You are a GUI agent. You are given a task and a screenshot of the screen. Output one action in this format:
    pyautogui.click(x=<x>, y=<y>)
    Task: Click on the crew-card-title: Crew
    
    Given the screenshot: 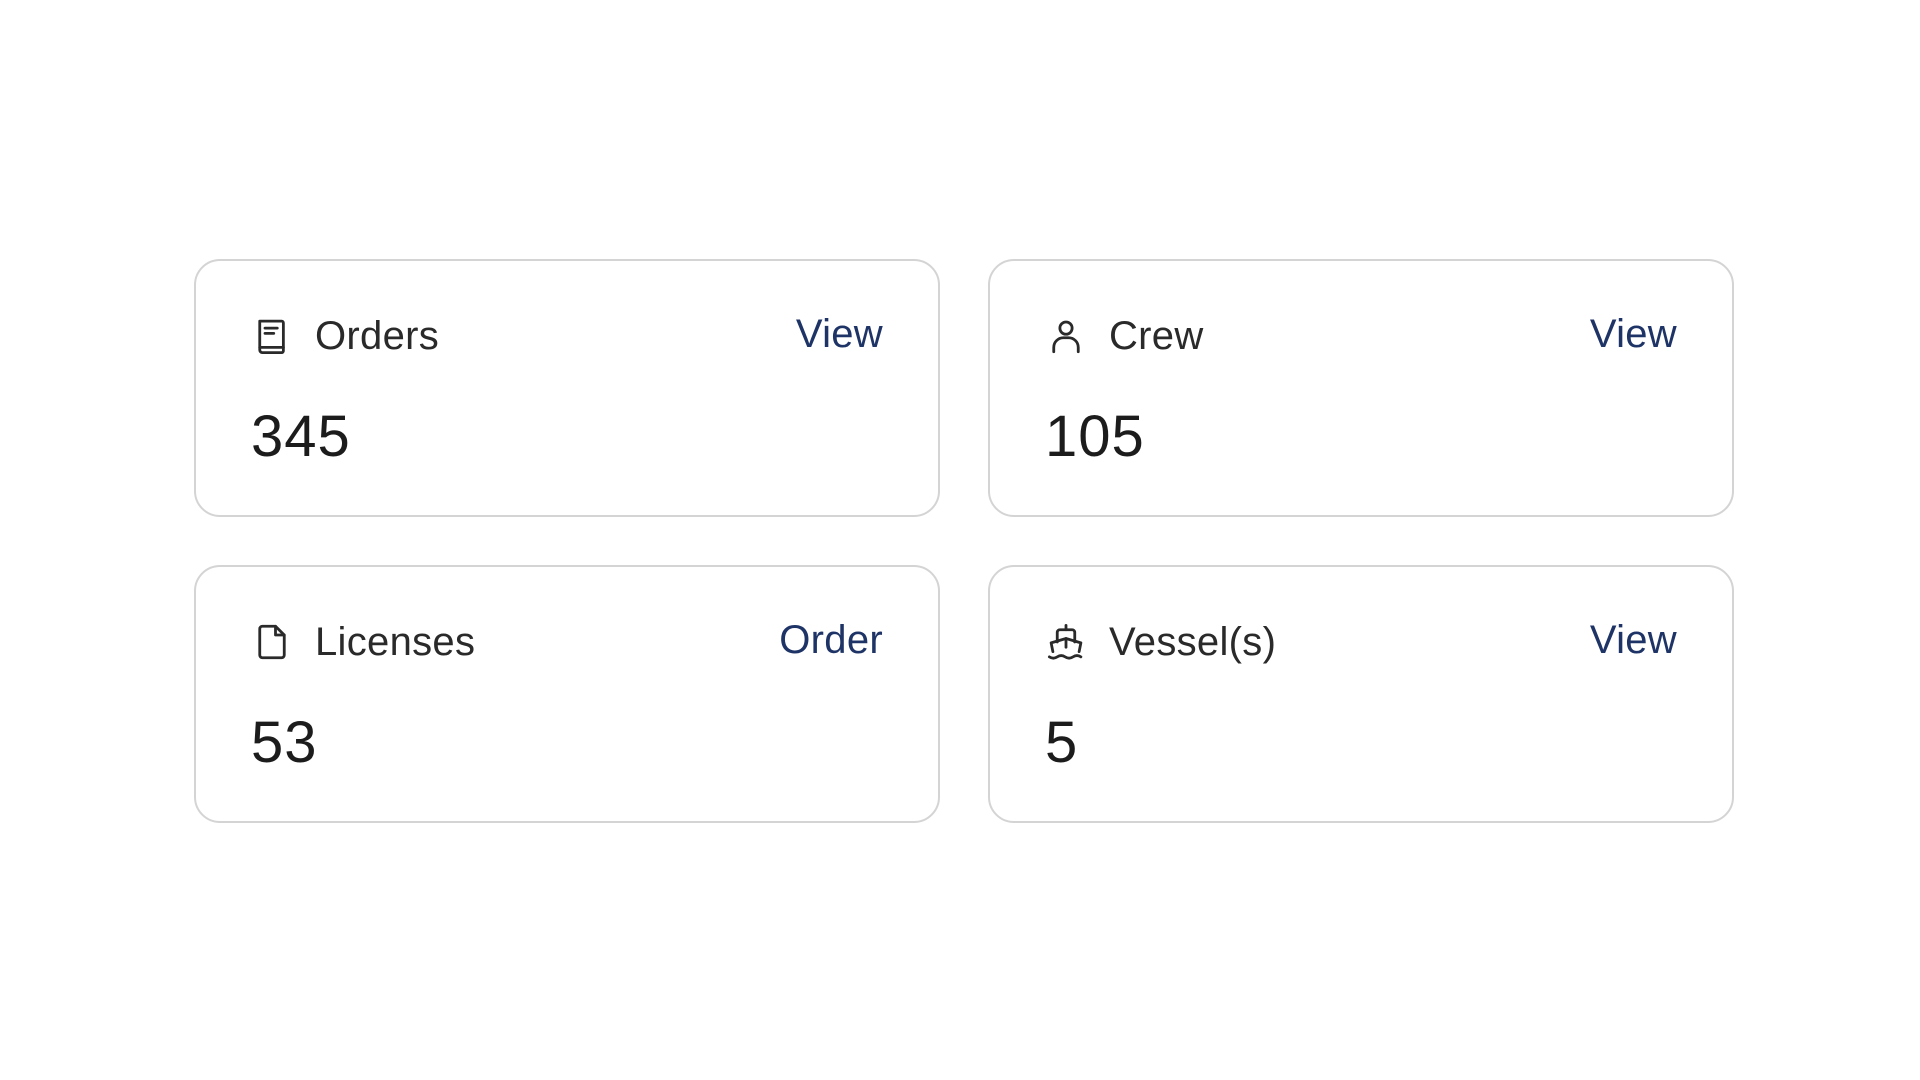 What is the action you would take?
    pyautogui.click(x=1156, y=335)
    